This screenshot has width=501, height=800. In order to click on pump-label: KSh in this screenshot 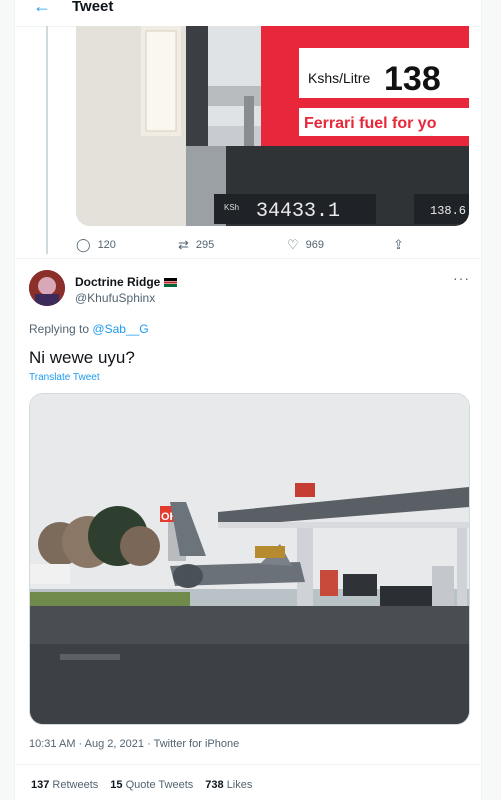, I will do `click(231, 207)`.